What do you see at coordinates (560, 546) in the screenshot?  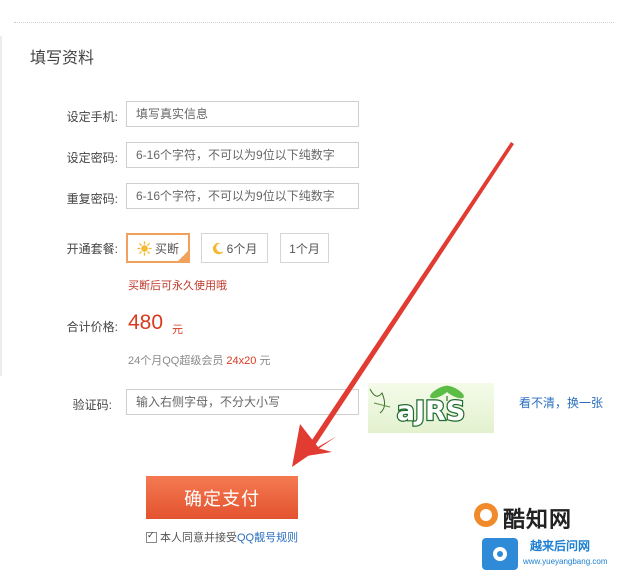 I see `watermark-sub: 越来后问网` at bounding box center [560, 546].